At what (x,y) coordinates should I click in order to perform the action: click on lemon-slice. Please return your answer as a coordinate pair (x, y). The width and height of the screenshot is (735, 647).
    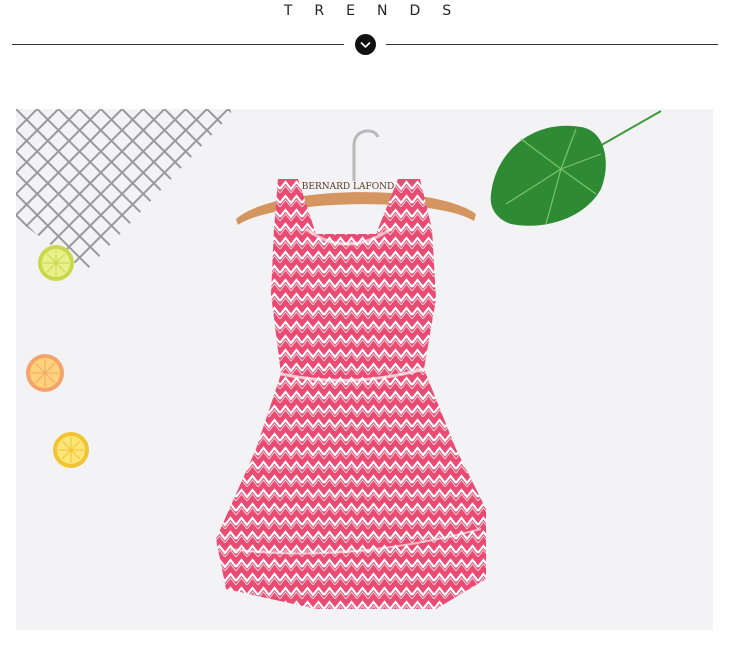
    Looking at the image, I should click on (71, 450).